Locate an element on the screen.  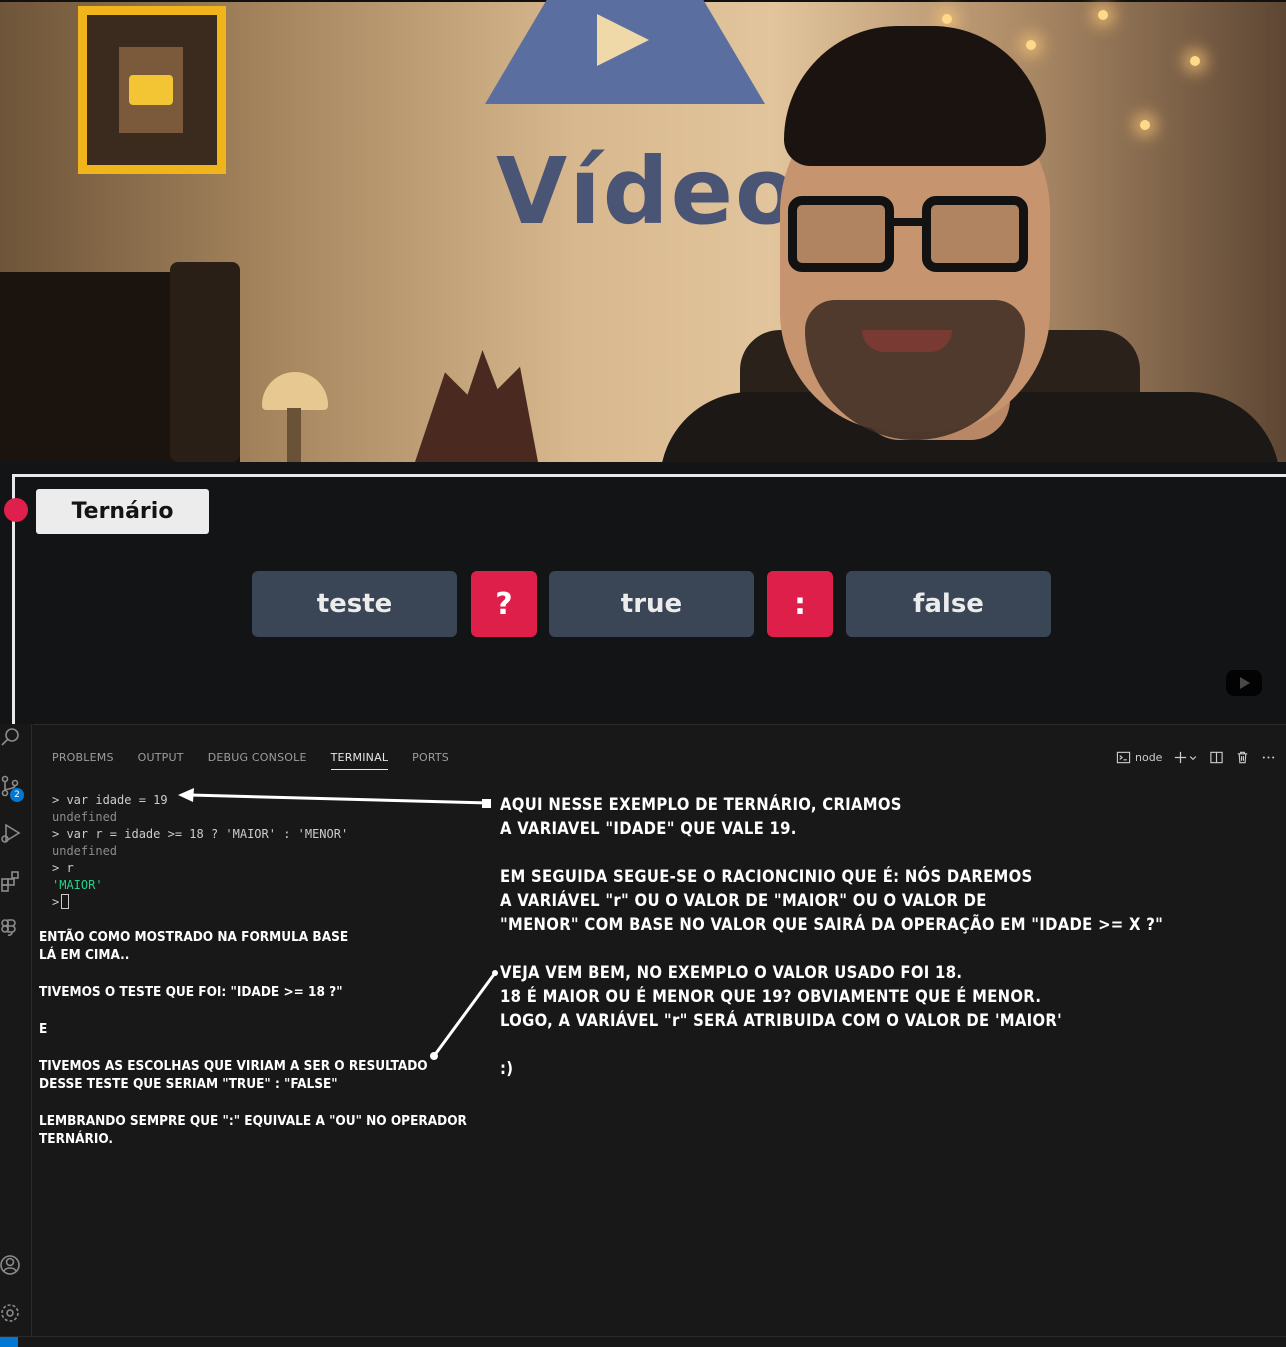
video-logo is located at coordinates (625, 52).